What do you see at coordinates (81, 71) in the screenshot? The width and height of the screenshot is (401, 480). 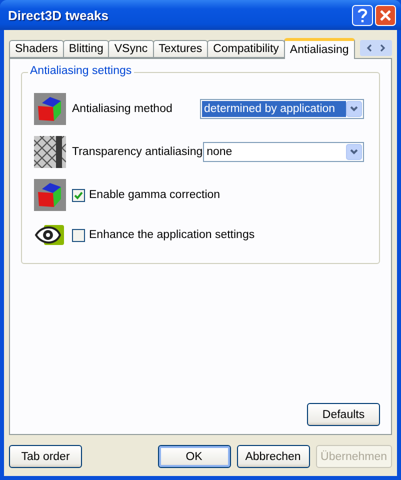 I see `group-title: Antialiasing settings` at bounding box center [81, 71].